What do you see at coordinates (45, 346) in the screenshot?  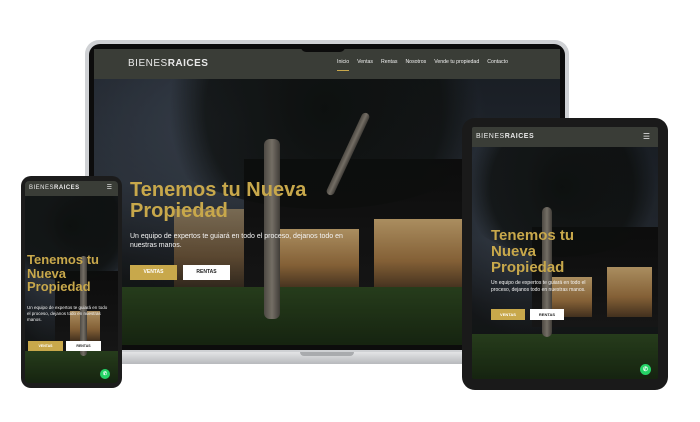 I see `phone-ventas-button: VENTAS` at bounding box center [45, 346].